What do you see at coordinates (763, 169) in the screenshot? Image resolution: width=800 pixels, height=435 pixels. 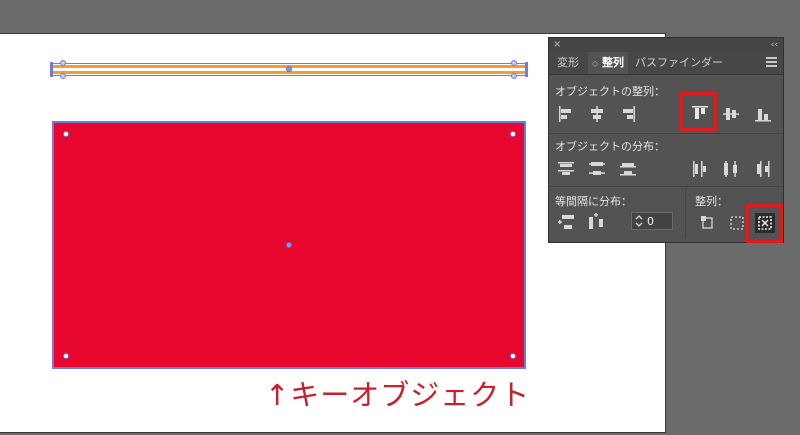 I see `horizontal-distribute-right-button` at bounding box center [763, 169].